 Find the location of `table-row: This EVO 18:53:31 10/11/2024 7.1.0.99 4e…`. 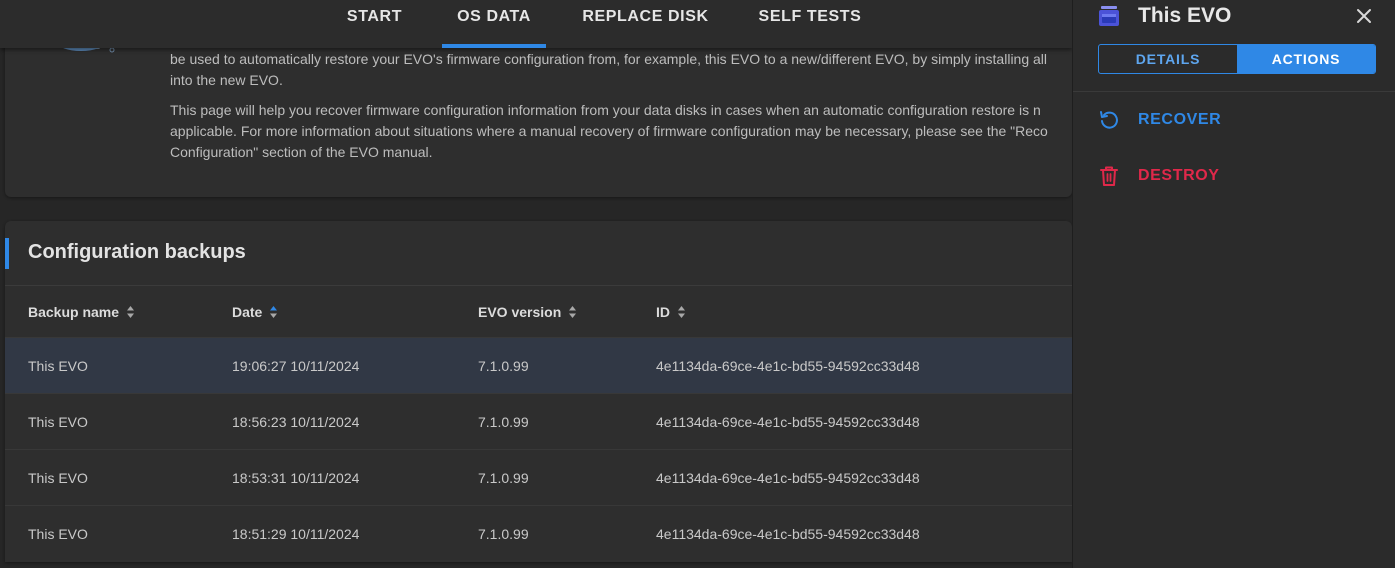

table-row: This EVO 18:53:31 10/11/2024 7.1.0.99 4e… is located at coordinates (538, 477).